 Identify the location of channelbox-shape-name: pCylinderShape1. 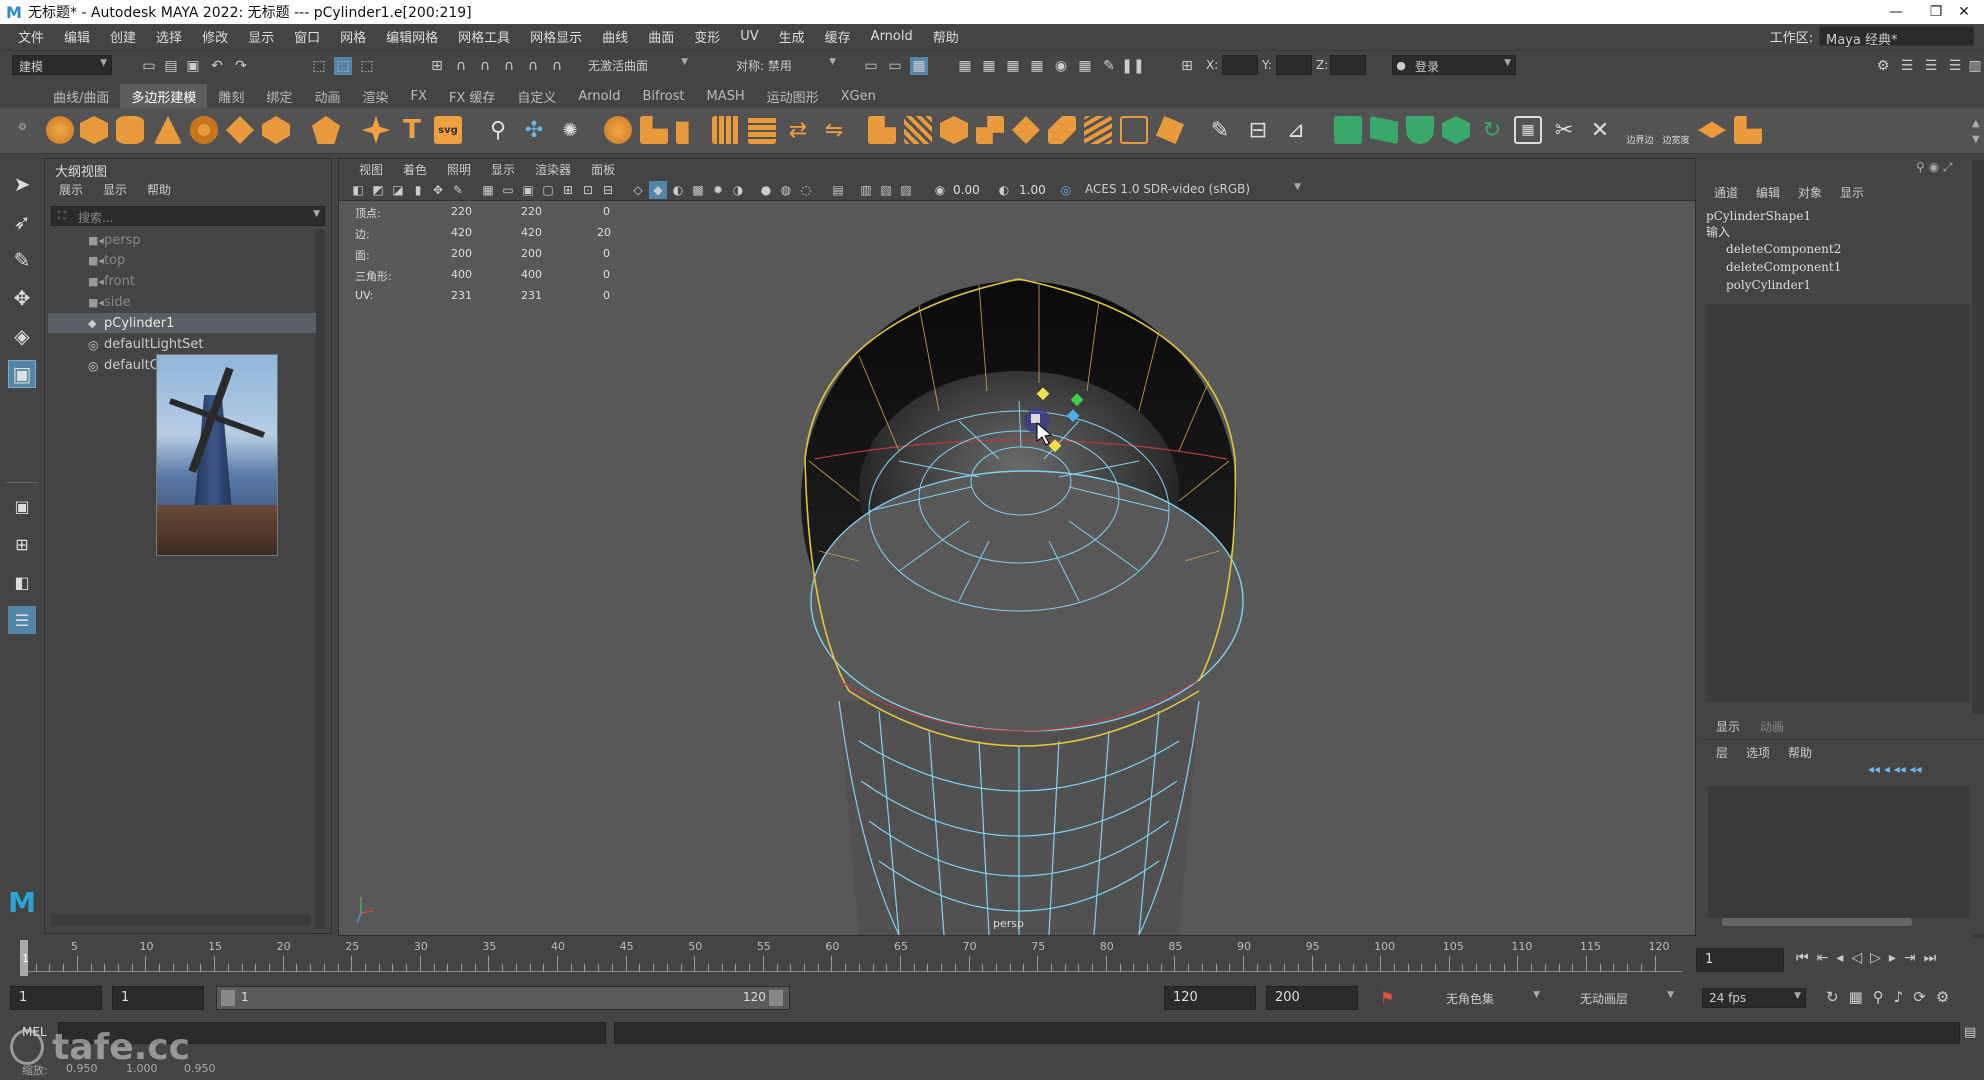
(1843, 216).